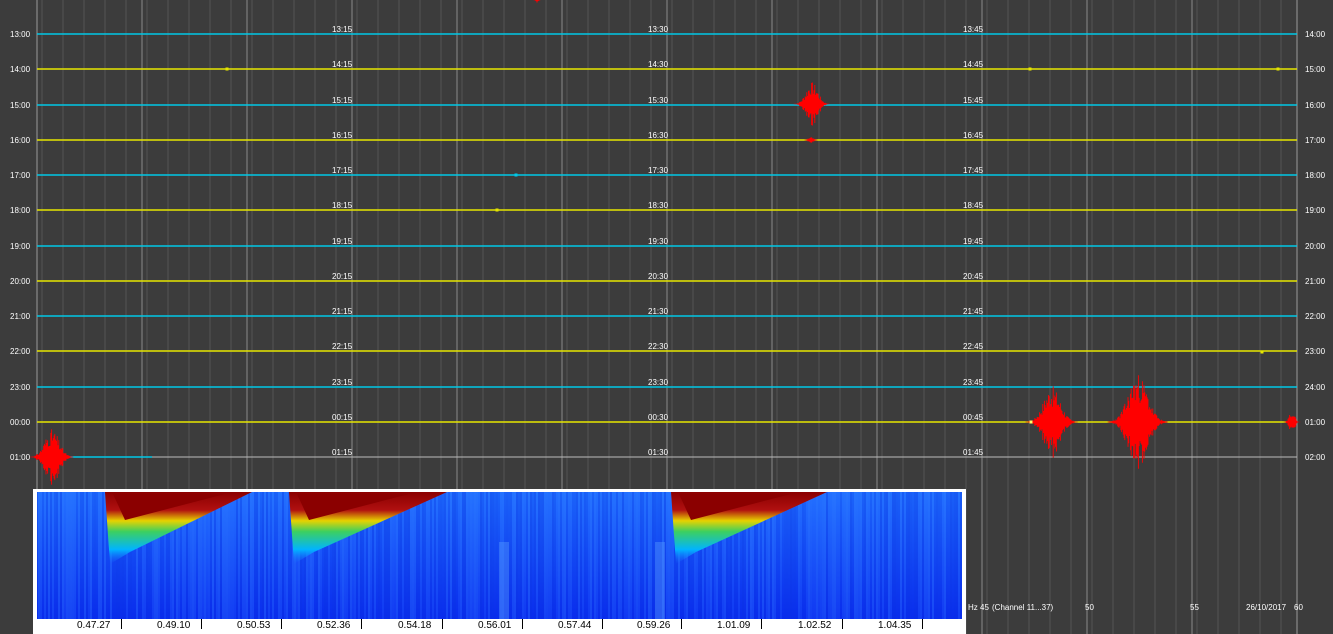 The height and width of the screenshot is (634, 1333). I want to click on left-time-label: 16:00, so click(20, 140).